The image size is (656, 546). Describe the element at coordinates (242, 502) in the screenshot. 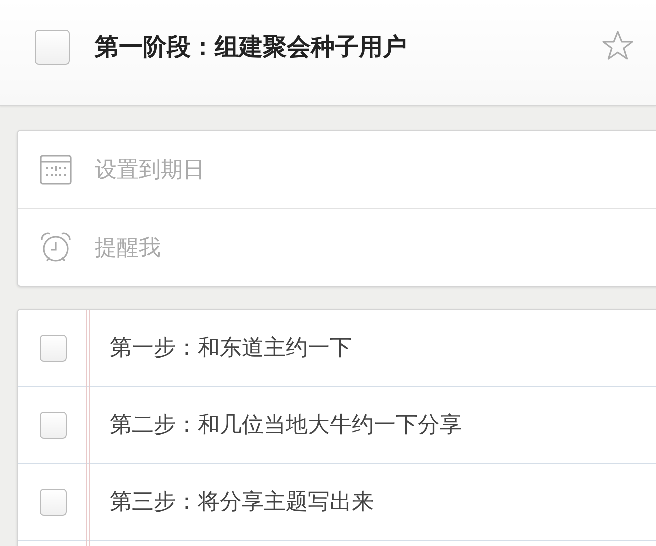

I see `subtask-text: 第三步：将分享主题写出来` at that location.